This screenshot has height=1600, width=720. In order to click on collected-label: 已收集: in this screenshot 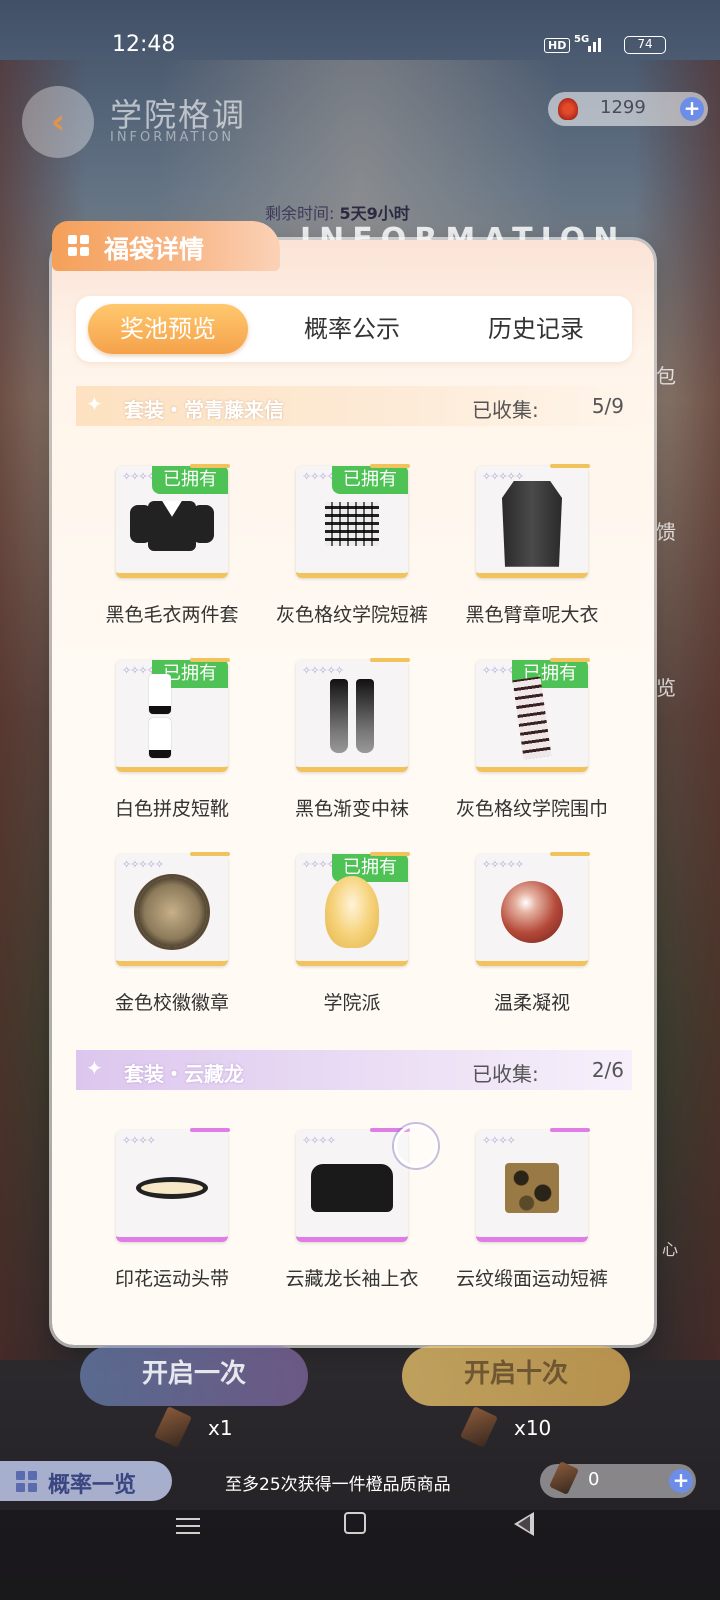, I will do `click(505, 410)`.